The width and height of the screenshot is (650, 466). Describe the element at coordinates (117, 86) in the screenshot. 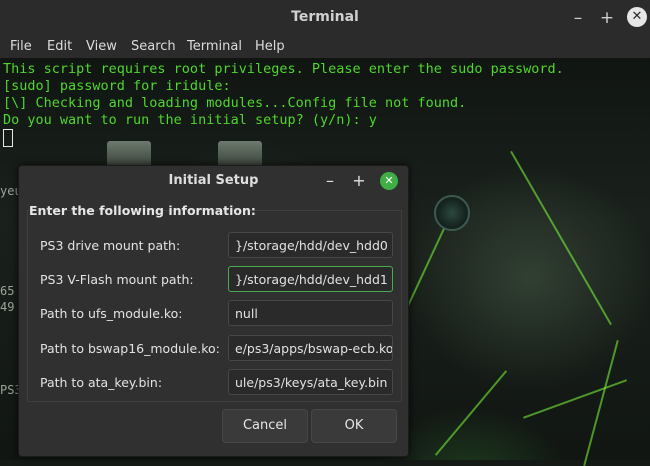

I see `terminal-line: [sudo] password for iridule:` at that location.